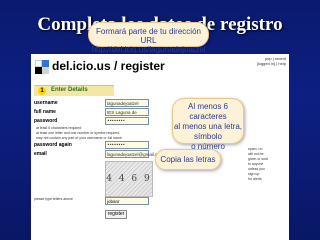 The height and width of the screenshot is (240, 320). Describe the element at coordinates (188, 159) in the screenshot. I see `callout-captcha: Copia las letras` at that location.